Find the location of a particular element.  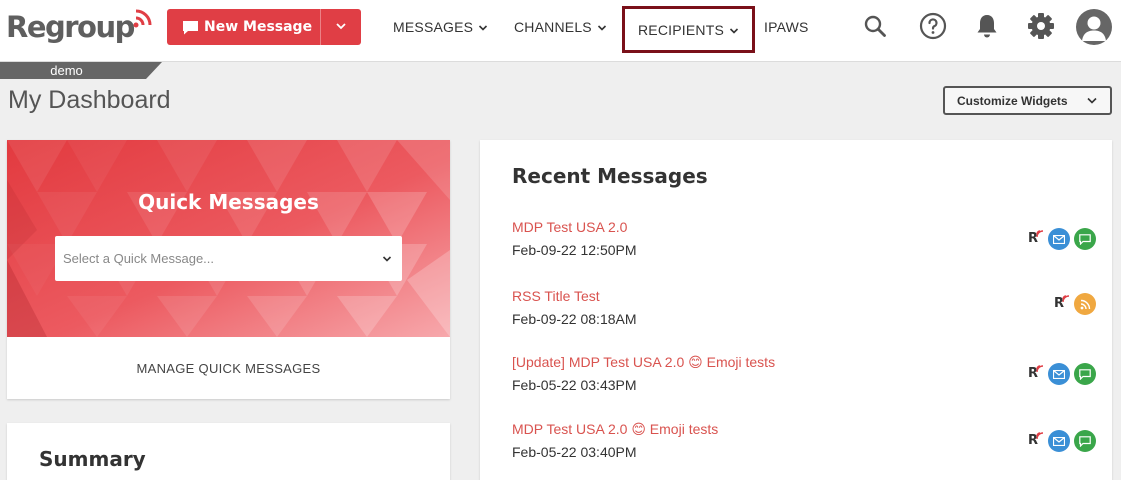

nav-channels-label: CHANNELS is located at coordinates (553, 27).